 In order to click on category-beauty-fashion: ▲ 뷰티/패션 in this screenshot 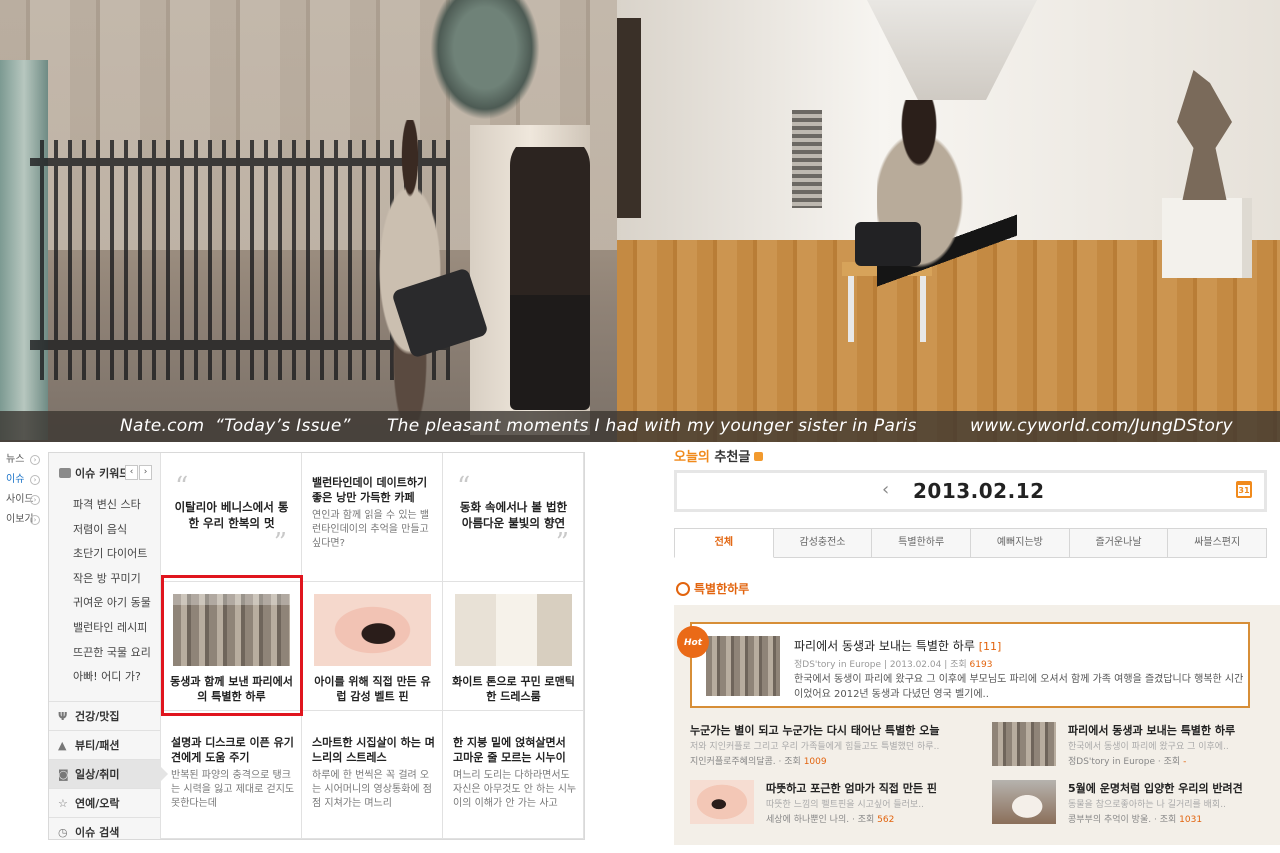, I will do `click(105, 744)`.